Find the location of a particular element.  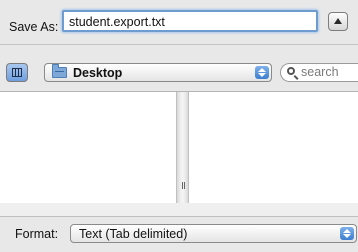

collapse-dialog-button is located at coordinates (338, 21).